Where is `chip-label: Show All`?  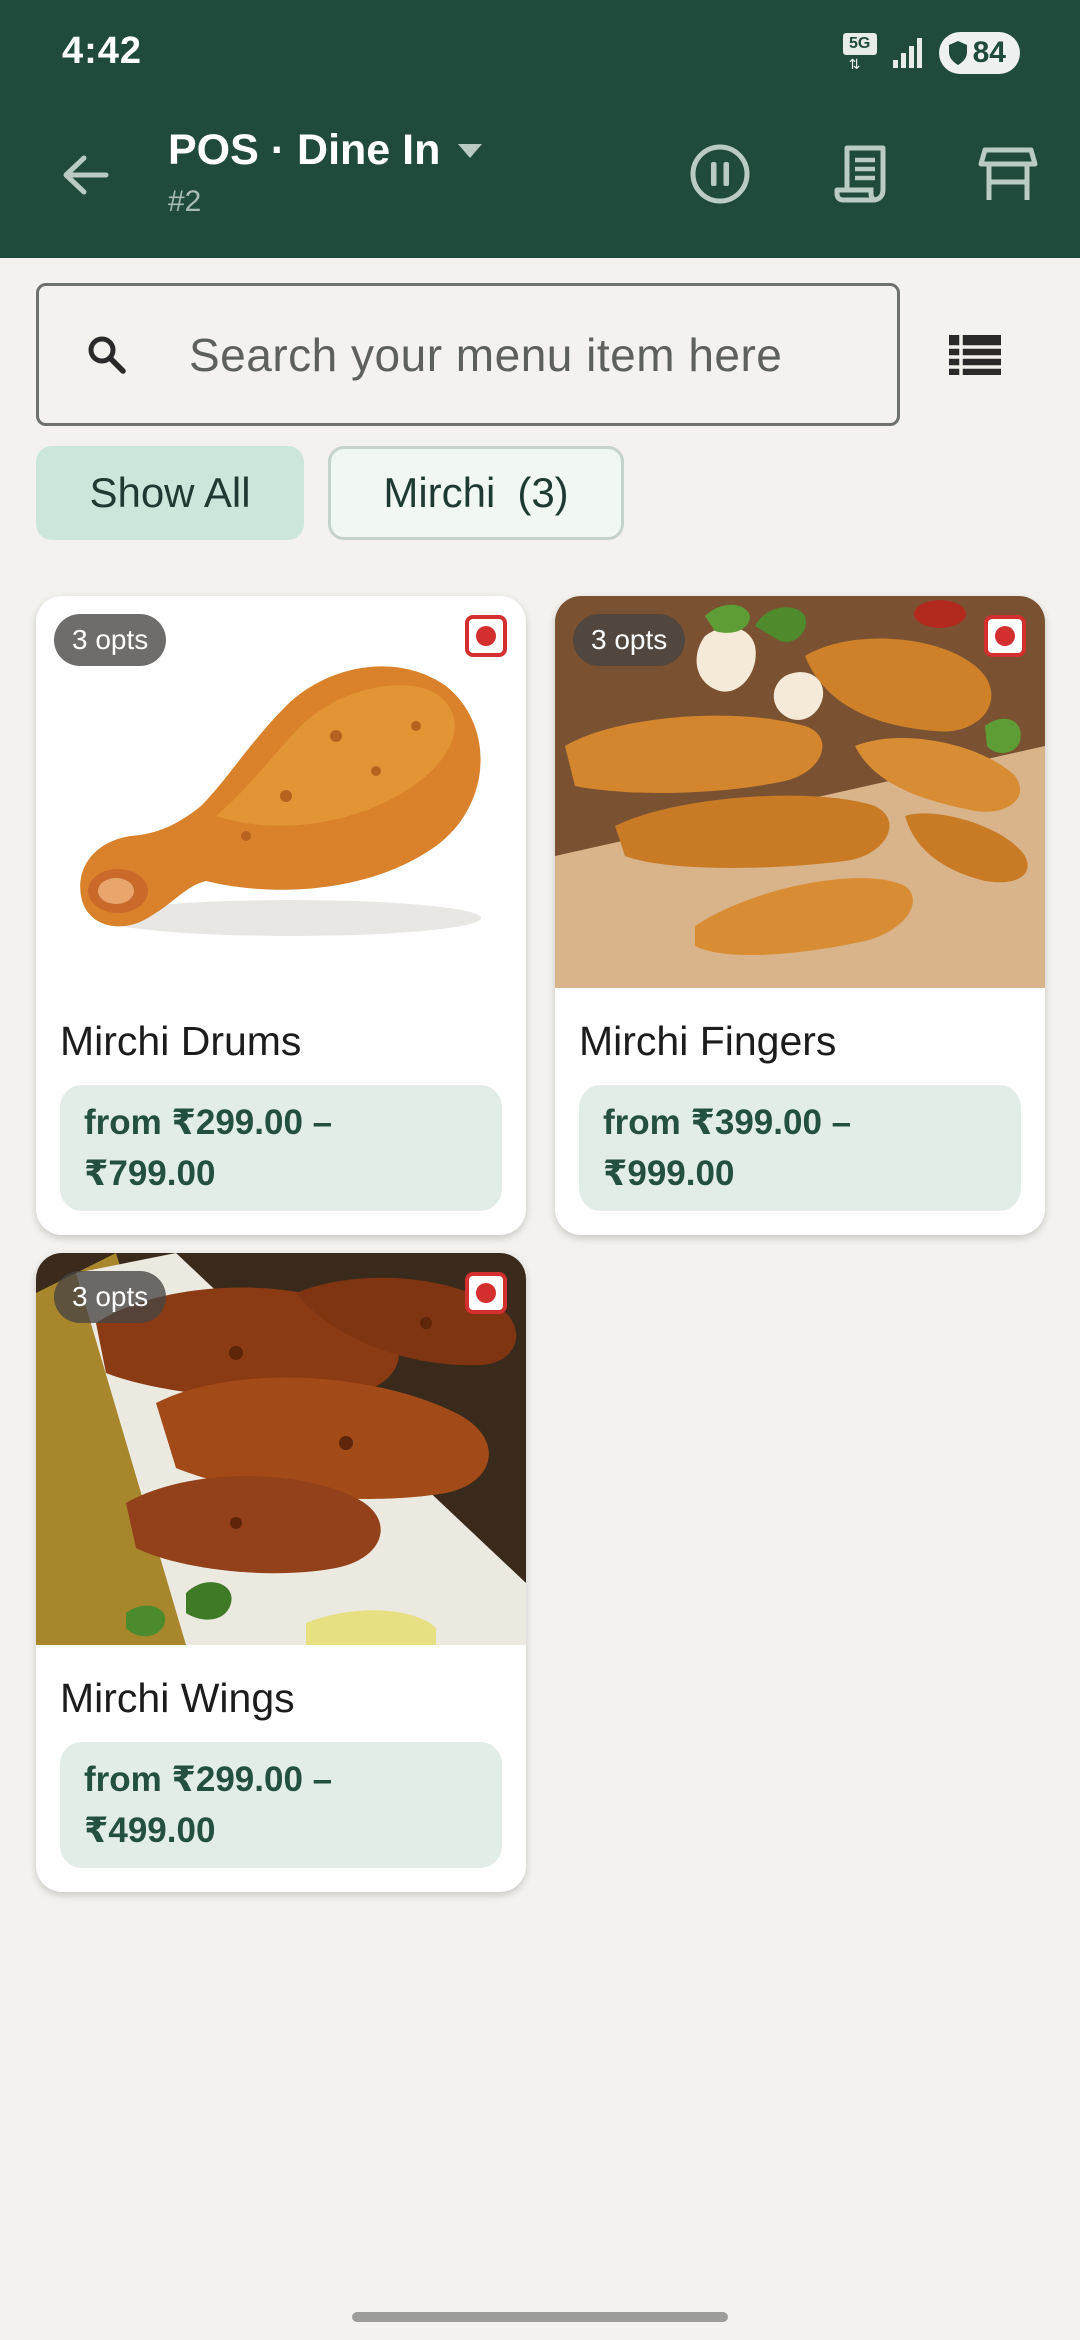
chip-label: Show All is located at coordinates (170, 492).